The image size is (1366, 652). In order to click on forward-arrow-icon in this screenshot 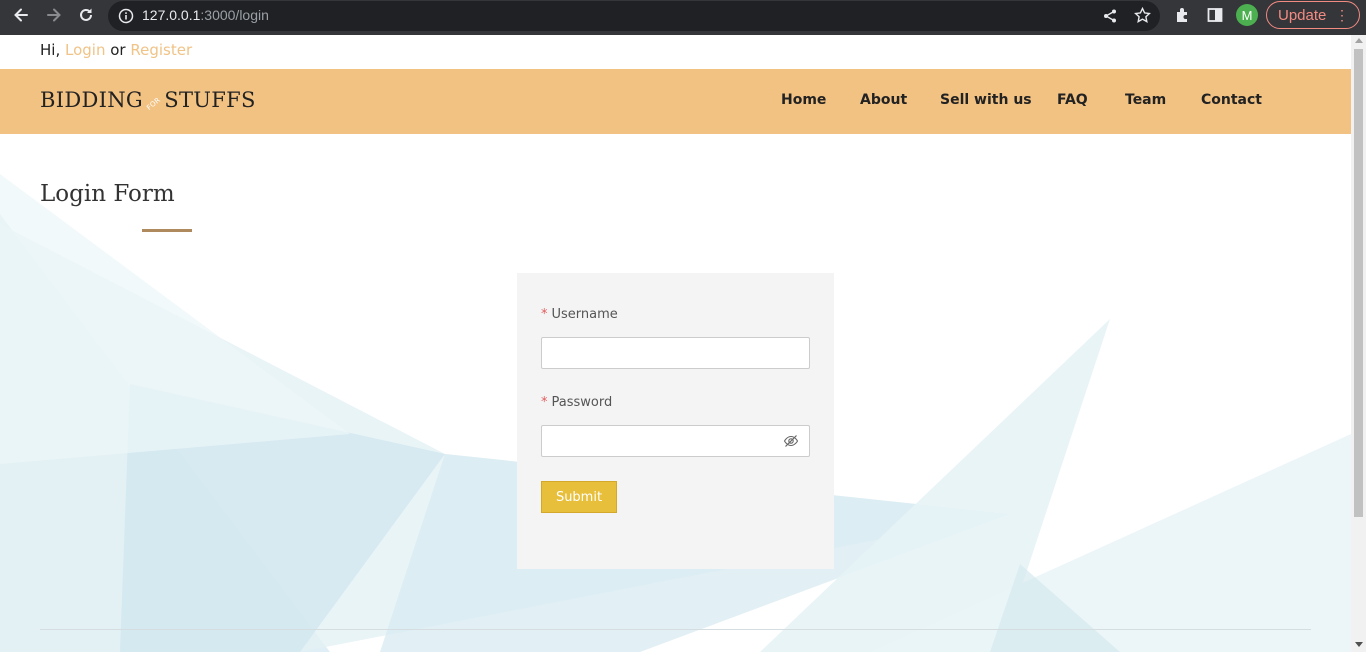, I will do `click(54, 15)`.